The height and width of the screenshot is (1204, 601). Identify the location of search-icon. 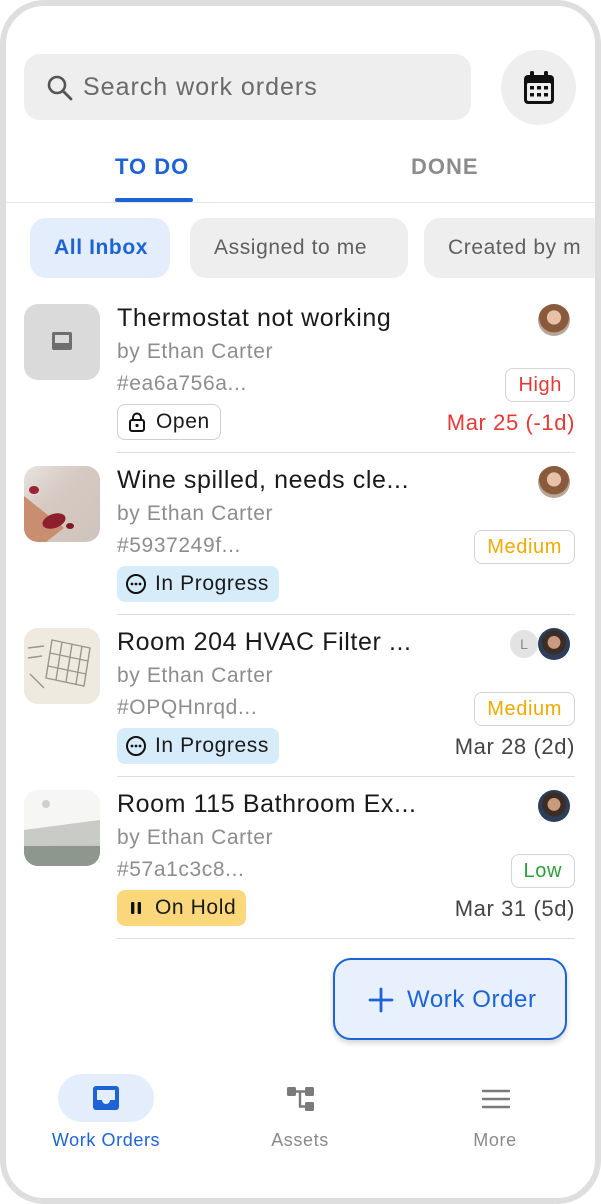
(60, 88).